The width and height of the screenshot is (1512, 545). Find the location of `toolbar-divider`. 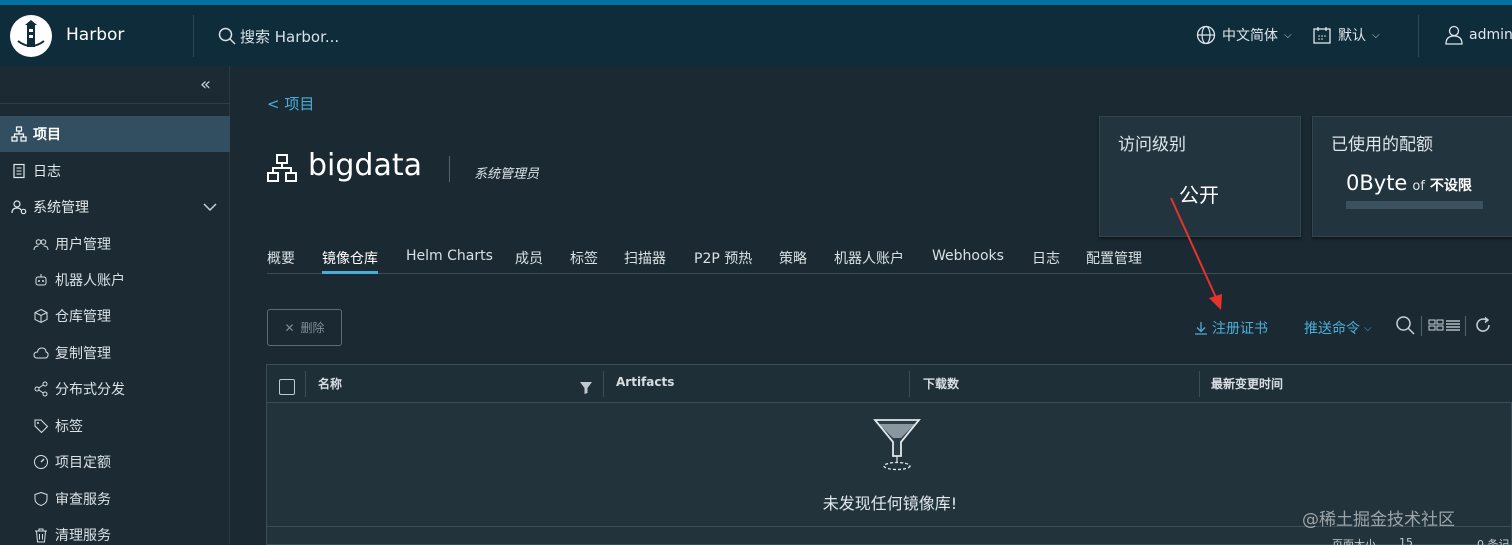

toolbar-divider is located at coordinates (1421, 326).